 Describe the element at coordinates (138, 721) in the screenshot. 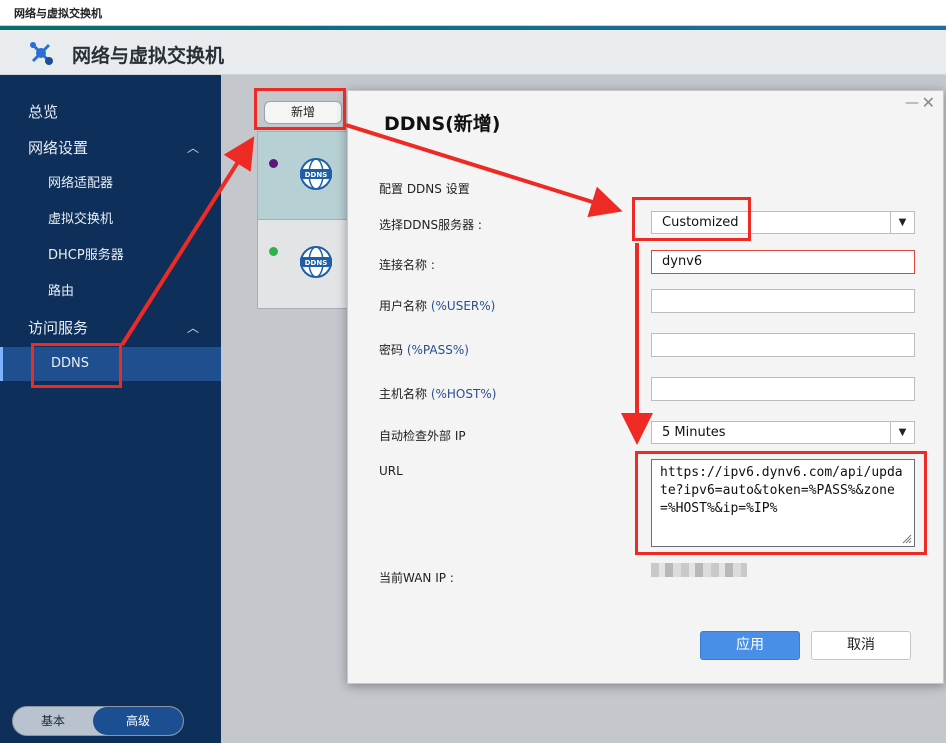

I see `mode-advanced-option: 高级` at that location.